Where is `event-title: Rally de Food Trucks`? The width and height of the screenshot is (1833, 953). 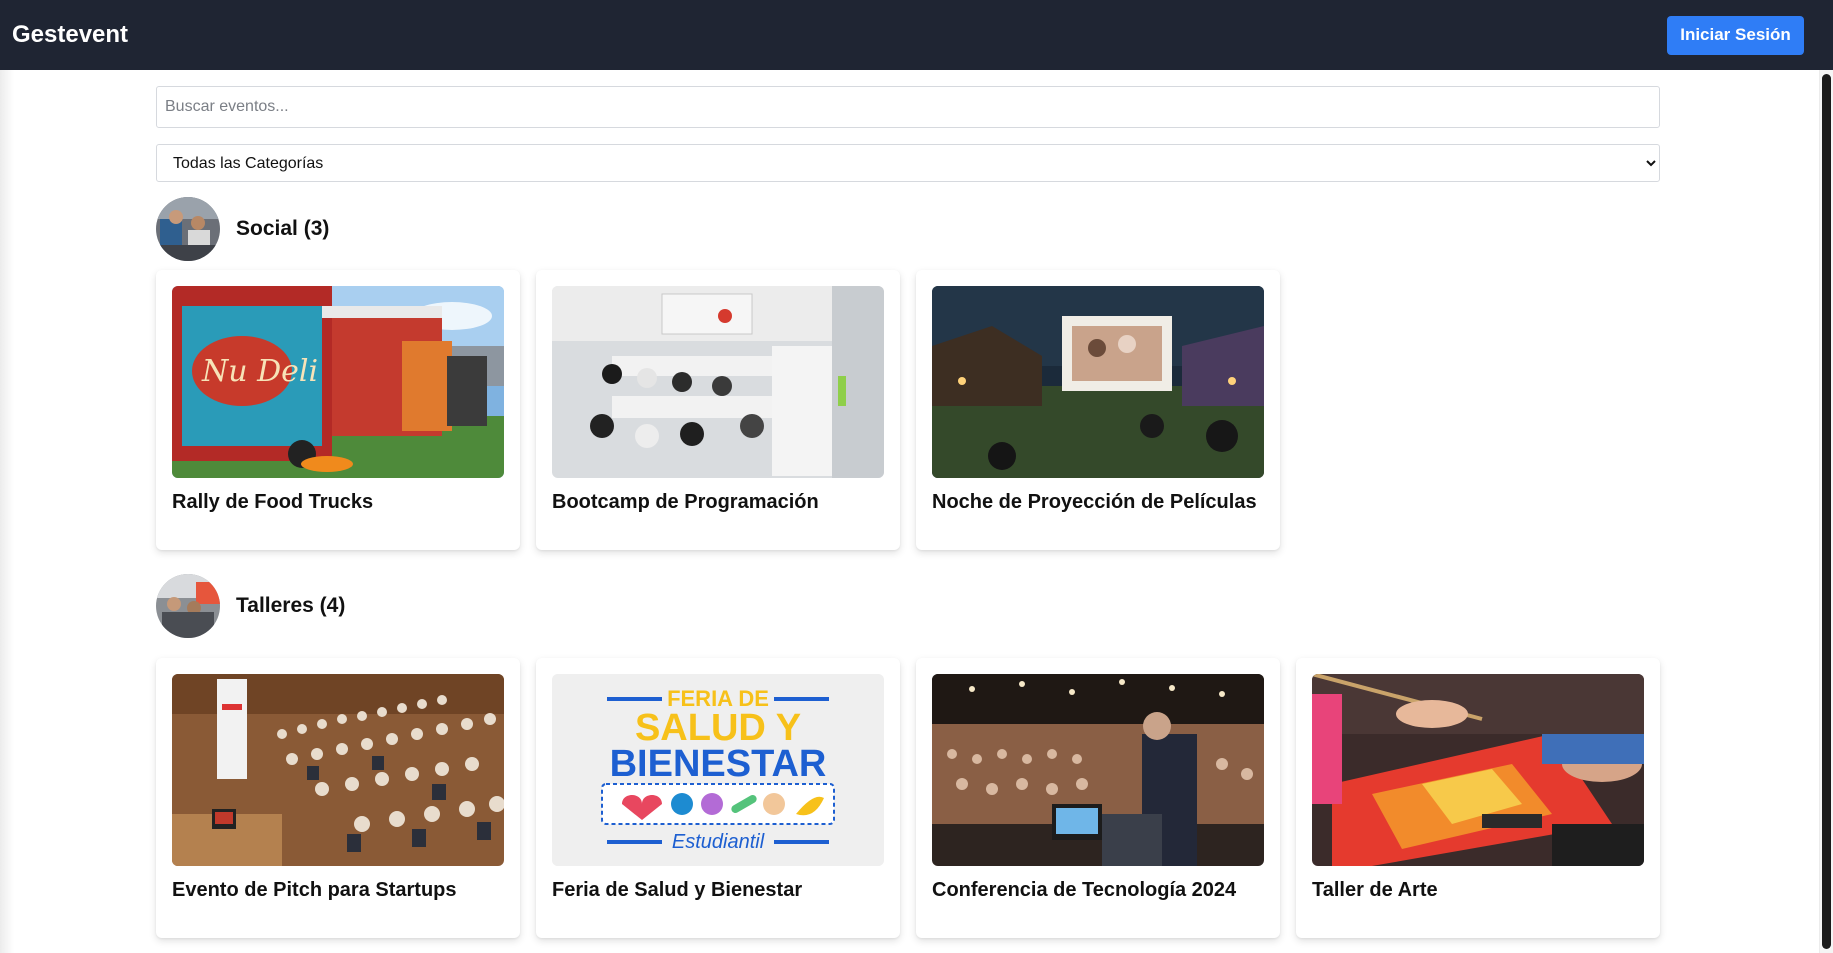 event-title: Rally de Food Trucks is located at coordinates (273, 502).